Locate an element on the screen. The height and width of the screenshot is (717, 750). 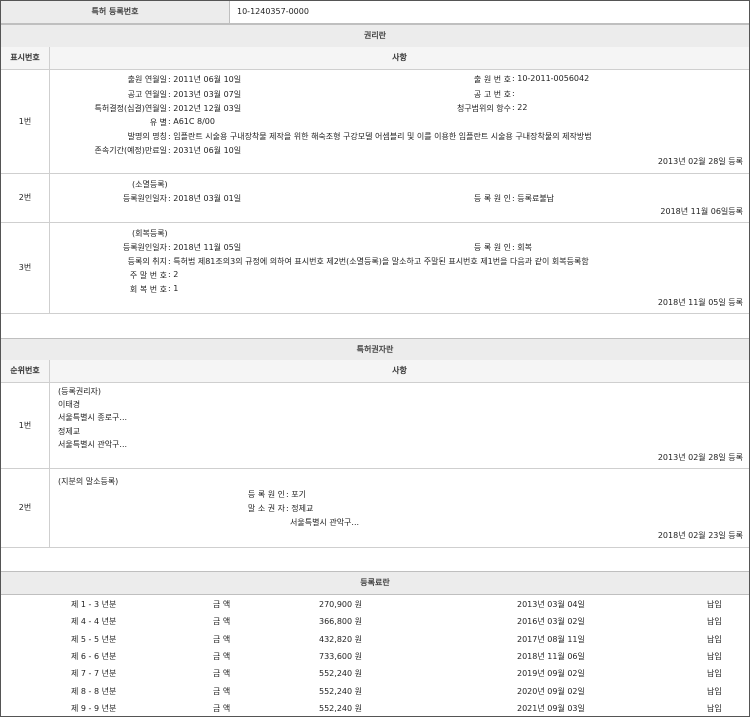
fee-year: 제 9 - 9 년분 is located at coordinates (94, 708).